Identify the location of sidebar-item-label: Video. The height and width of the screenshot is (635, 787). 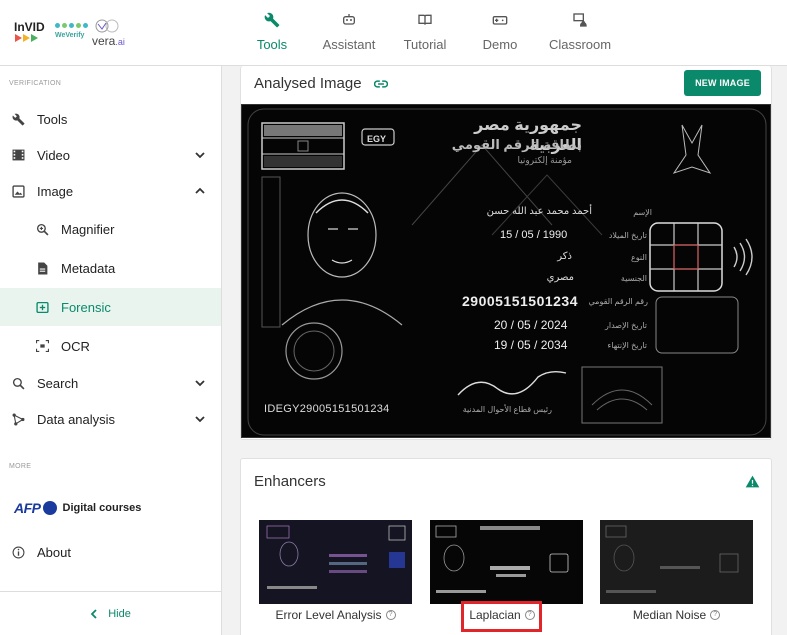
(54, 155).